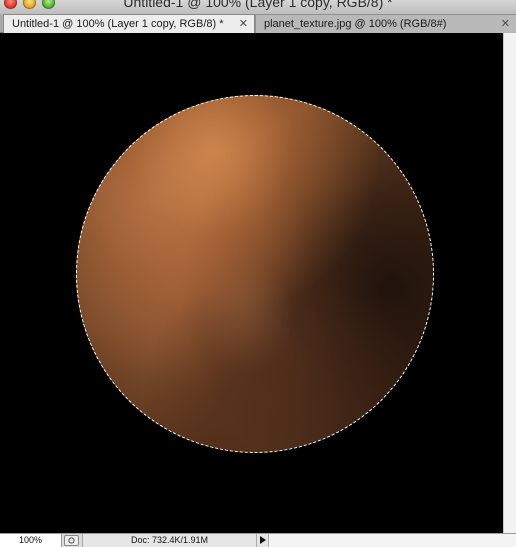  I want to click on document-size-info: Doc: 732.4K/1.91M, so click(169, 540).